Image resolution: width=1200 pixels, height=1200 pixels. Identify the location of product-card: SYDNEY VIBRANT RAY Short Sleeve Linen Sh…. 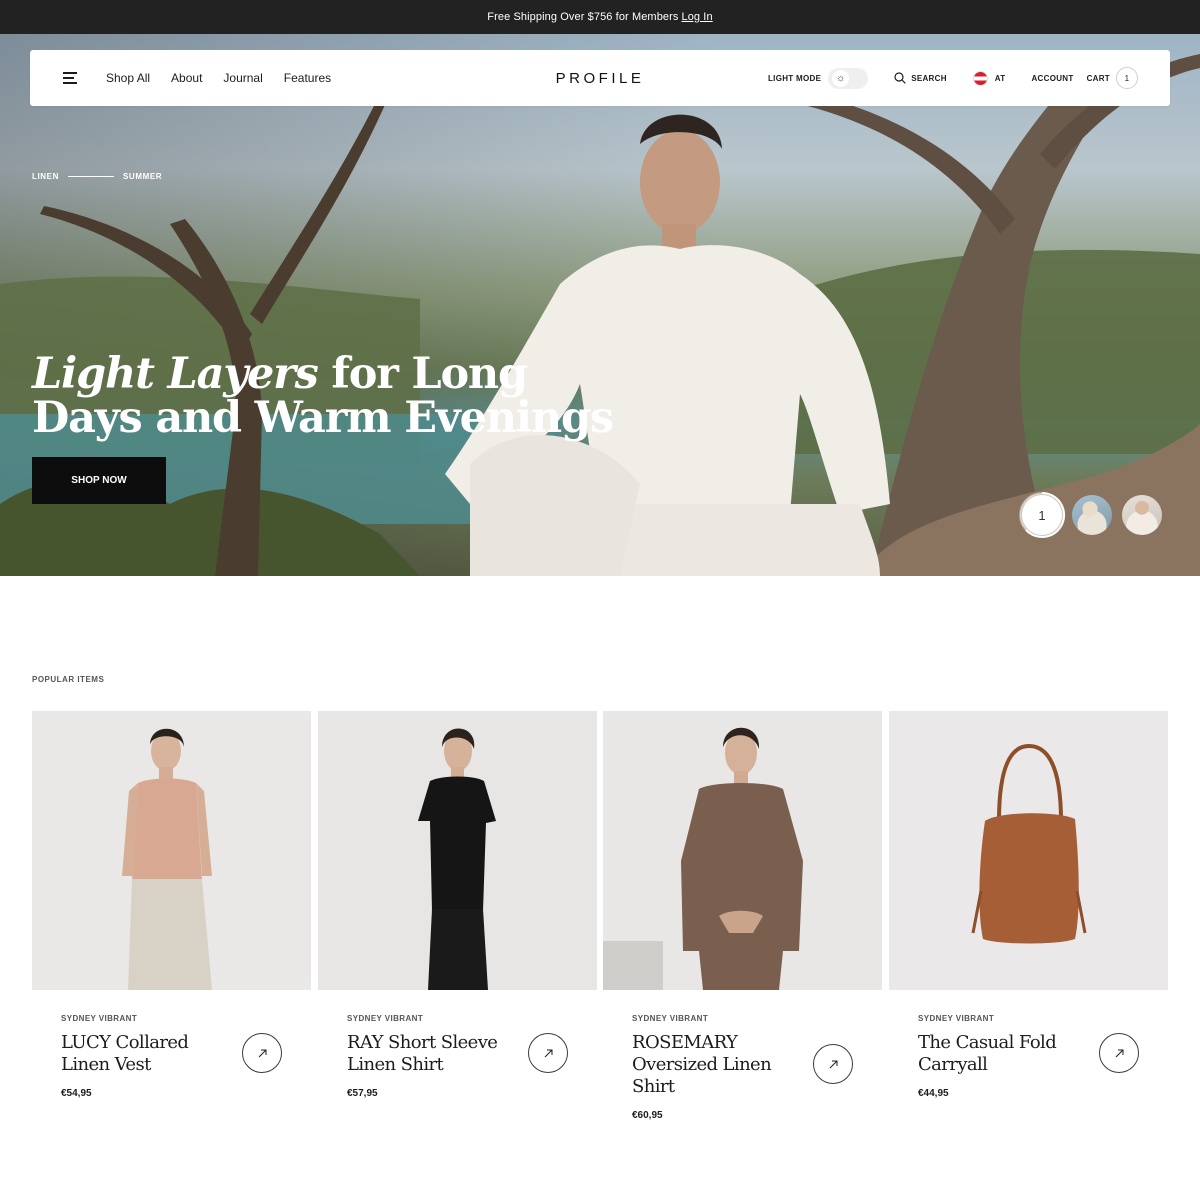
(457, 931).